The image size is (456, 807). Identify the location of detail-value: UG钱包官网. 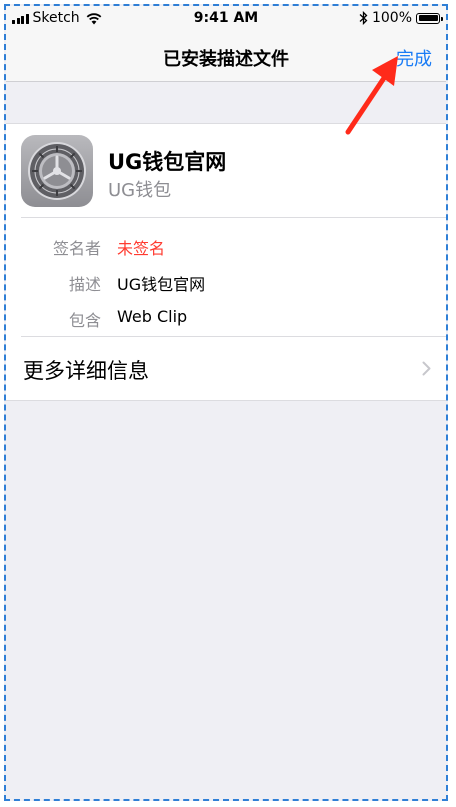
(161, 284).